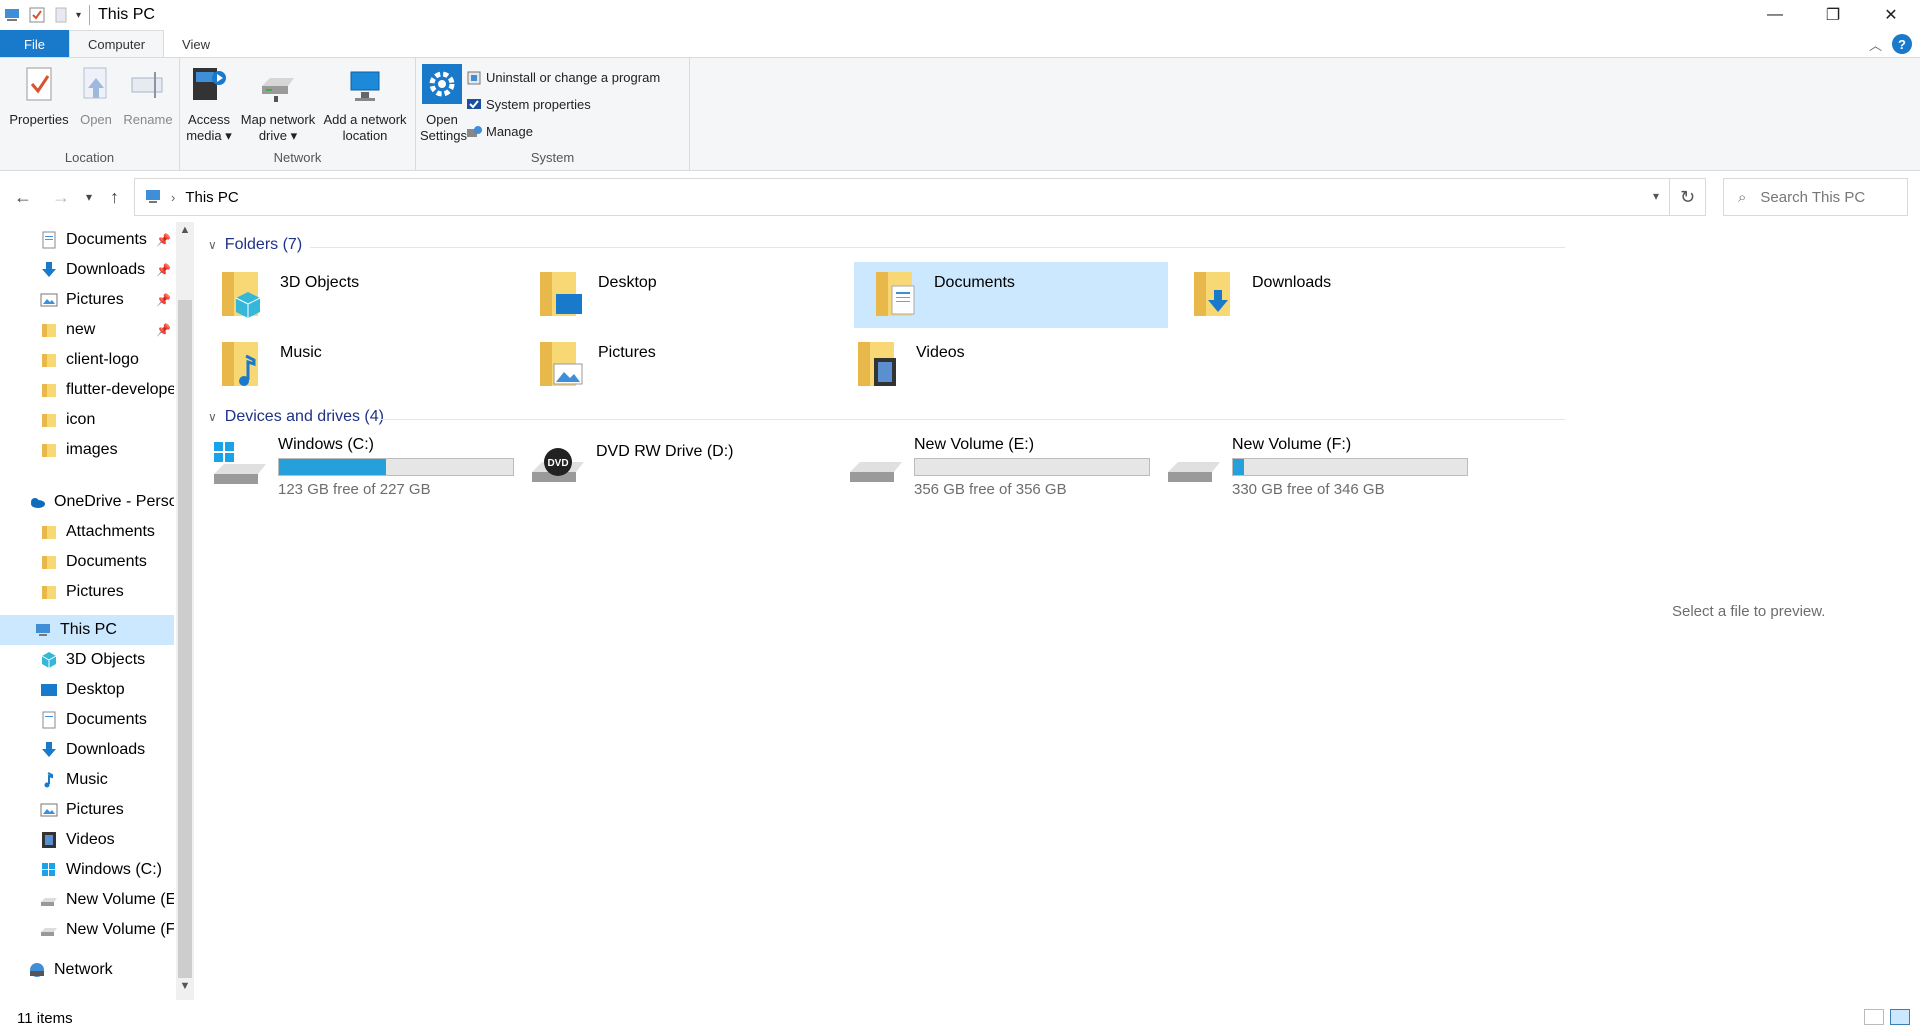 The width and height of the screenshot is (1920, 1031). What do you see at coordinates (278, 119) in the screenshot?
I see `map-network-drive-label-1: Map network` at bounding box center [278, 119].